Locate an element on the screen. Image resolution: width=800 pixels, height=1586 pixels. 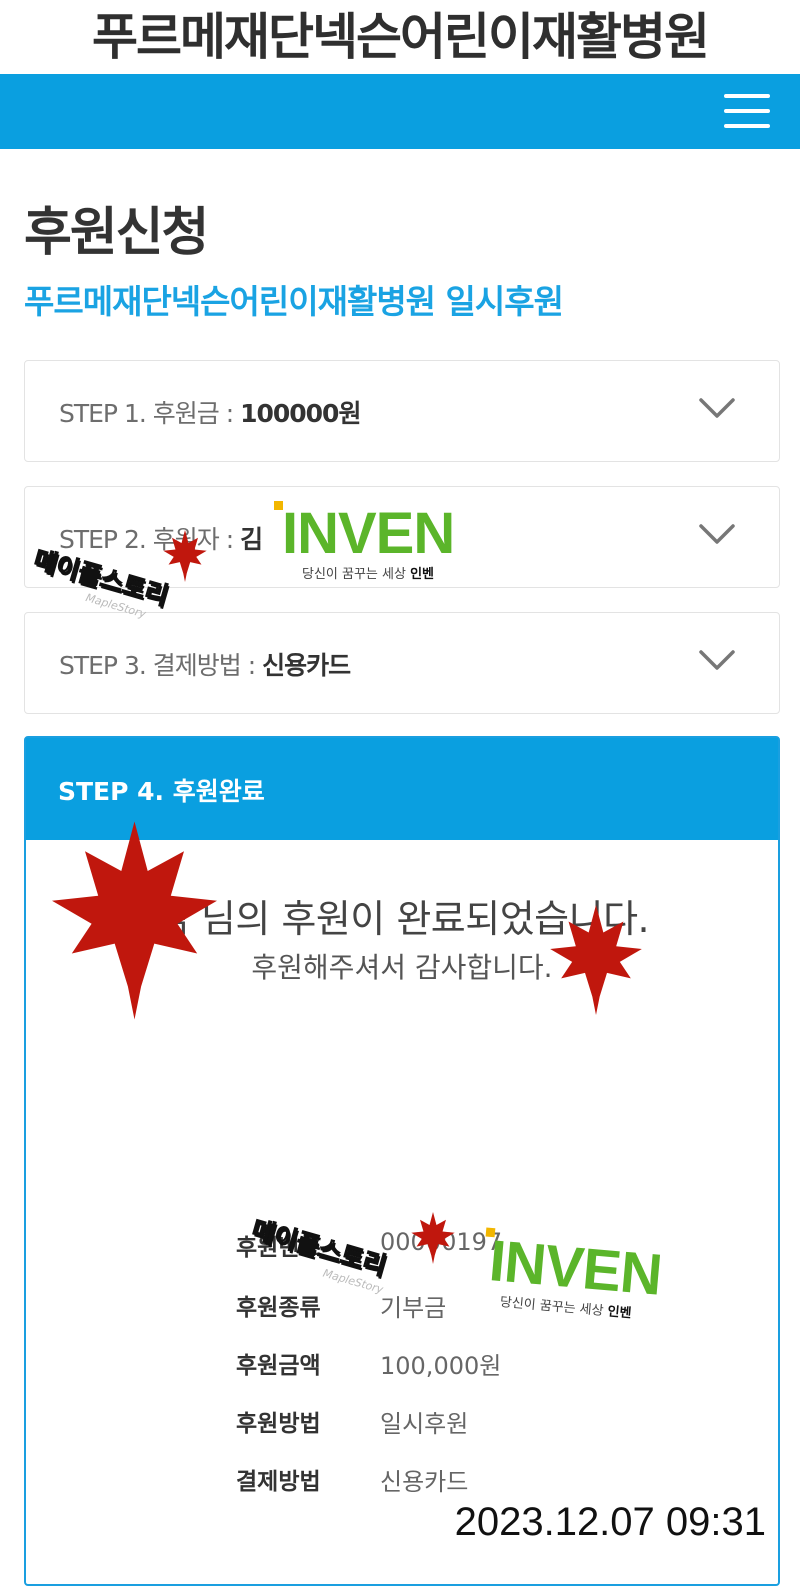
step-3-value: 신용카드 is located at coordinates (306, 665).